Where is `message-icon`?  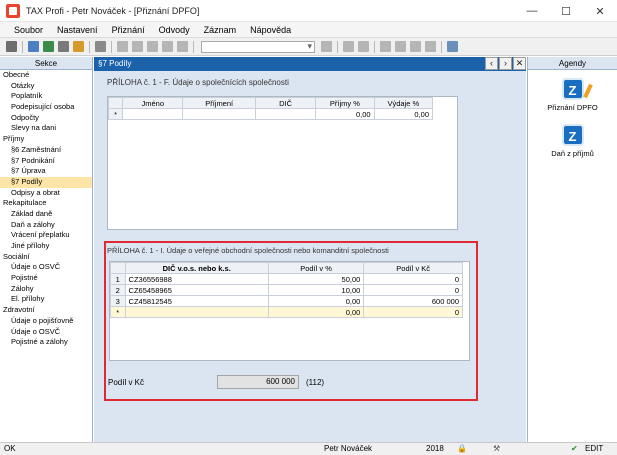
message-icon is located at coordinates (385, 46).